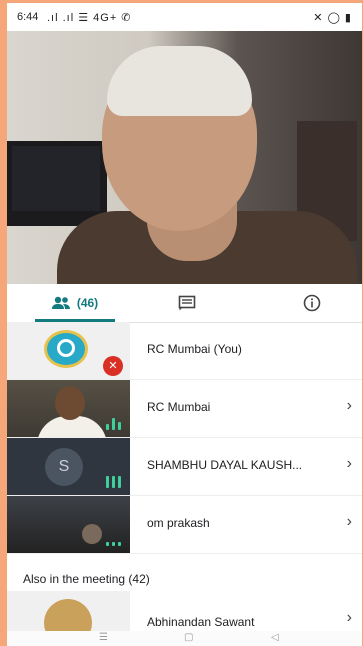 Image resolution: width=363 pixels, height=646 pixels. Describe the element at coordinates (184, 611) in the screenshot. I see `participant-row: Abhinandan Sawant ›` at that location.